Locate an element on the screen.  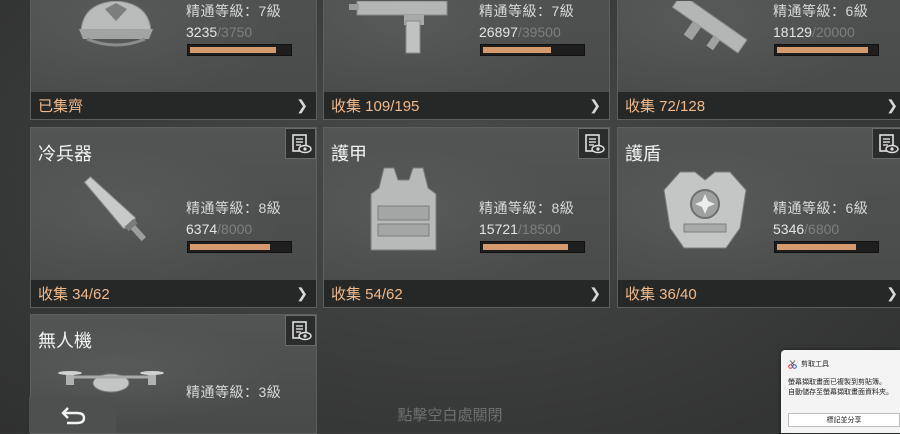
collect-footer: 收集 109/195 ❯ is located at coordinates (466, 105).